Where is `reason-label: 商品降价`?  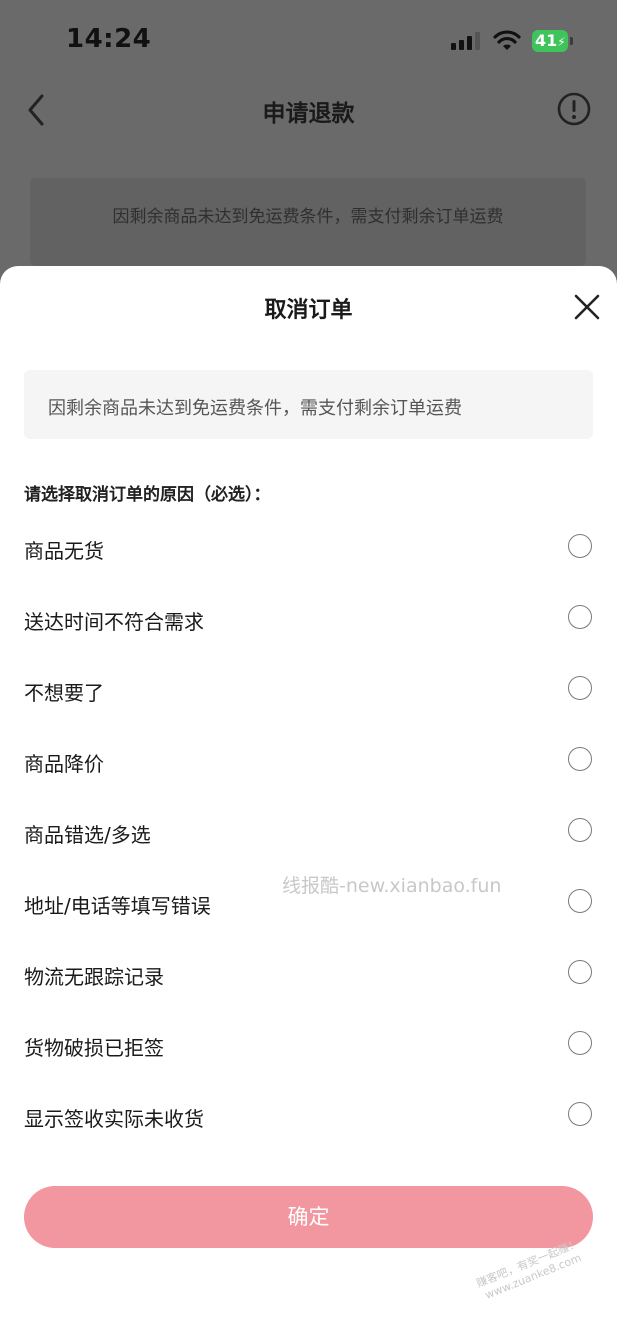
reason-label: 商品降价 is located at coordinates (64, 764).